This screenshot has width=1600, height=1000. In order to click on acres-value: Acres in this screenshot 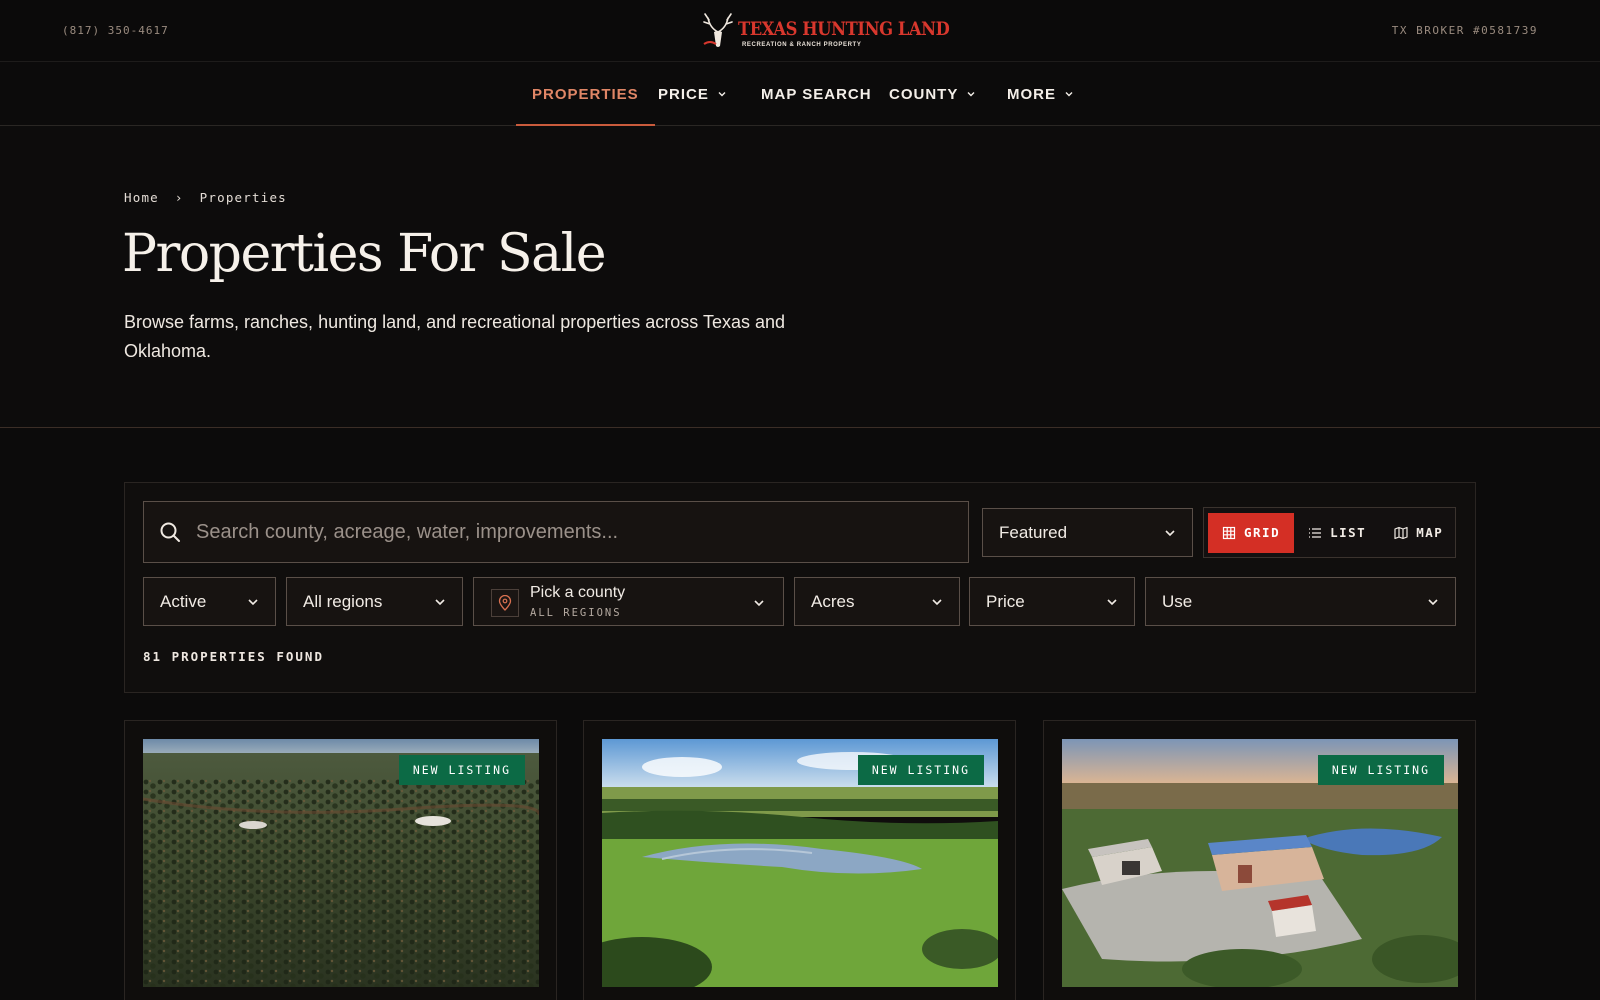, I will do `click(833, 601)`.